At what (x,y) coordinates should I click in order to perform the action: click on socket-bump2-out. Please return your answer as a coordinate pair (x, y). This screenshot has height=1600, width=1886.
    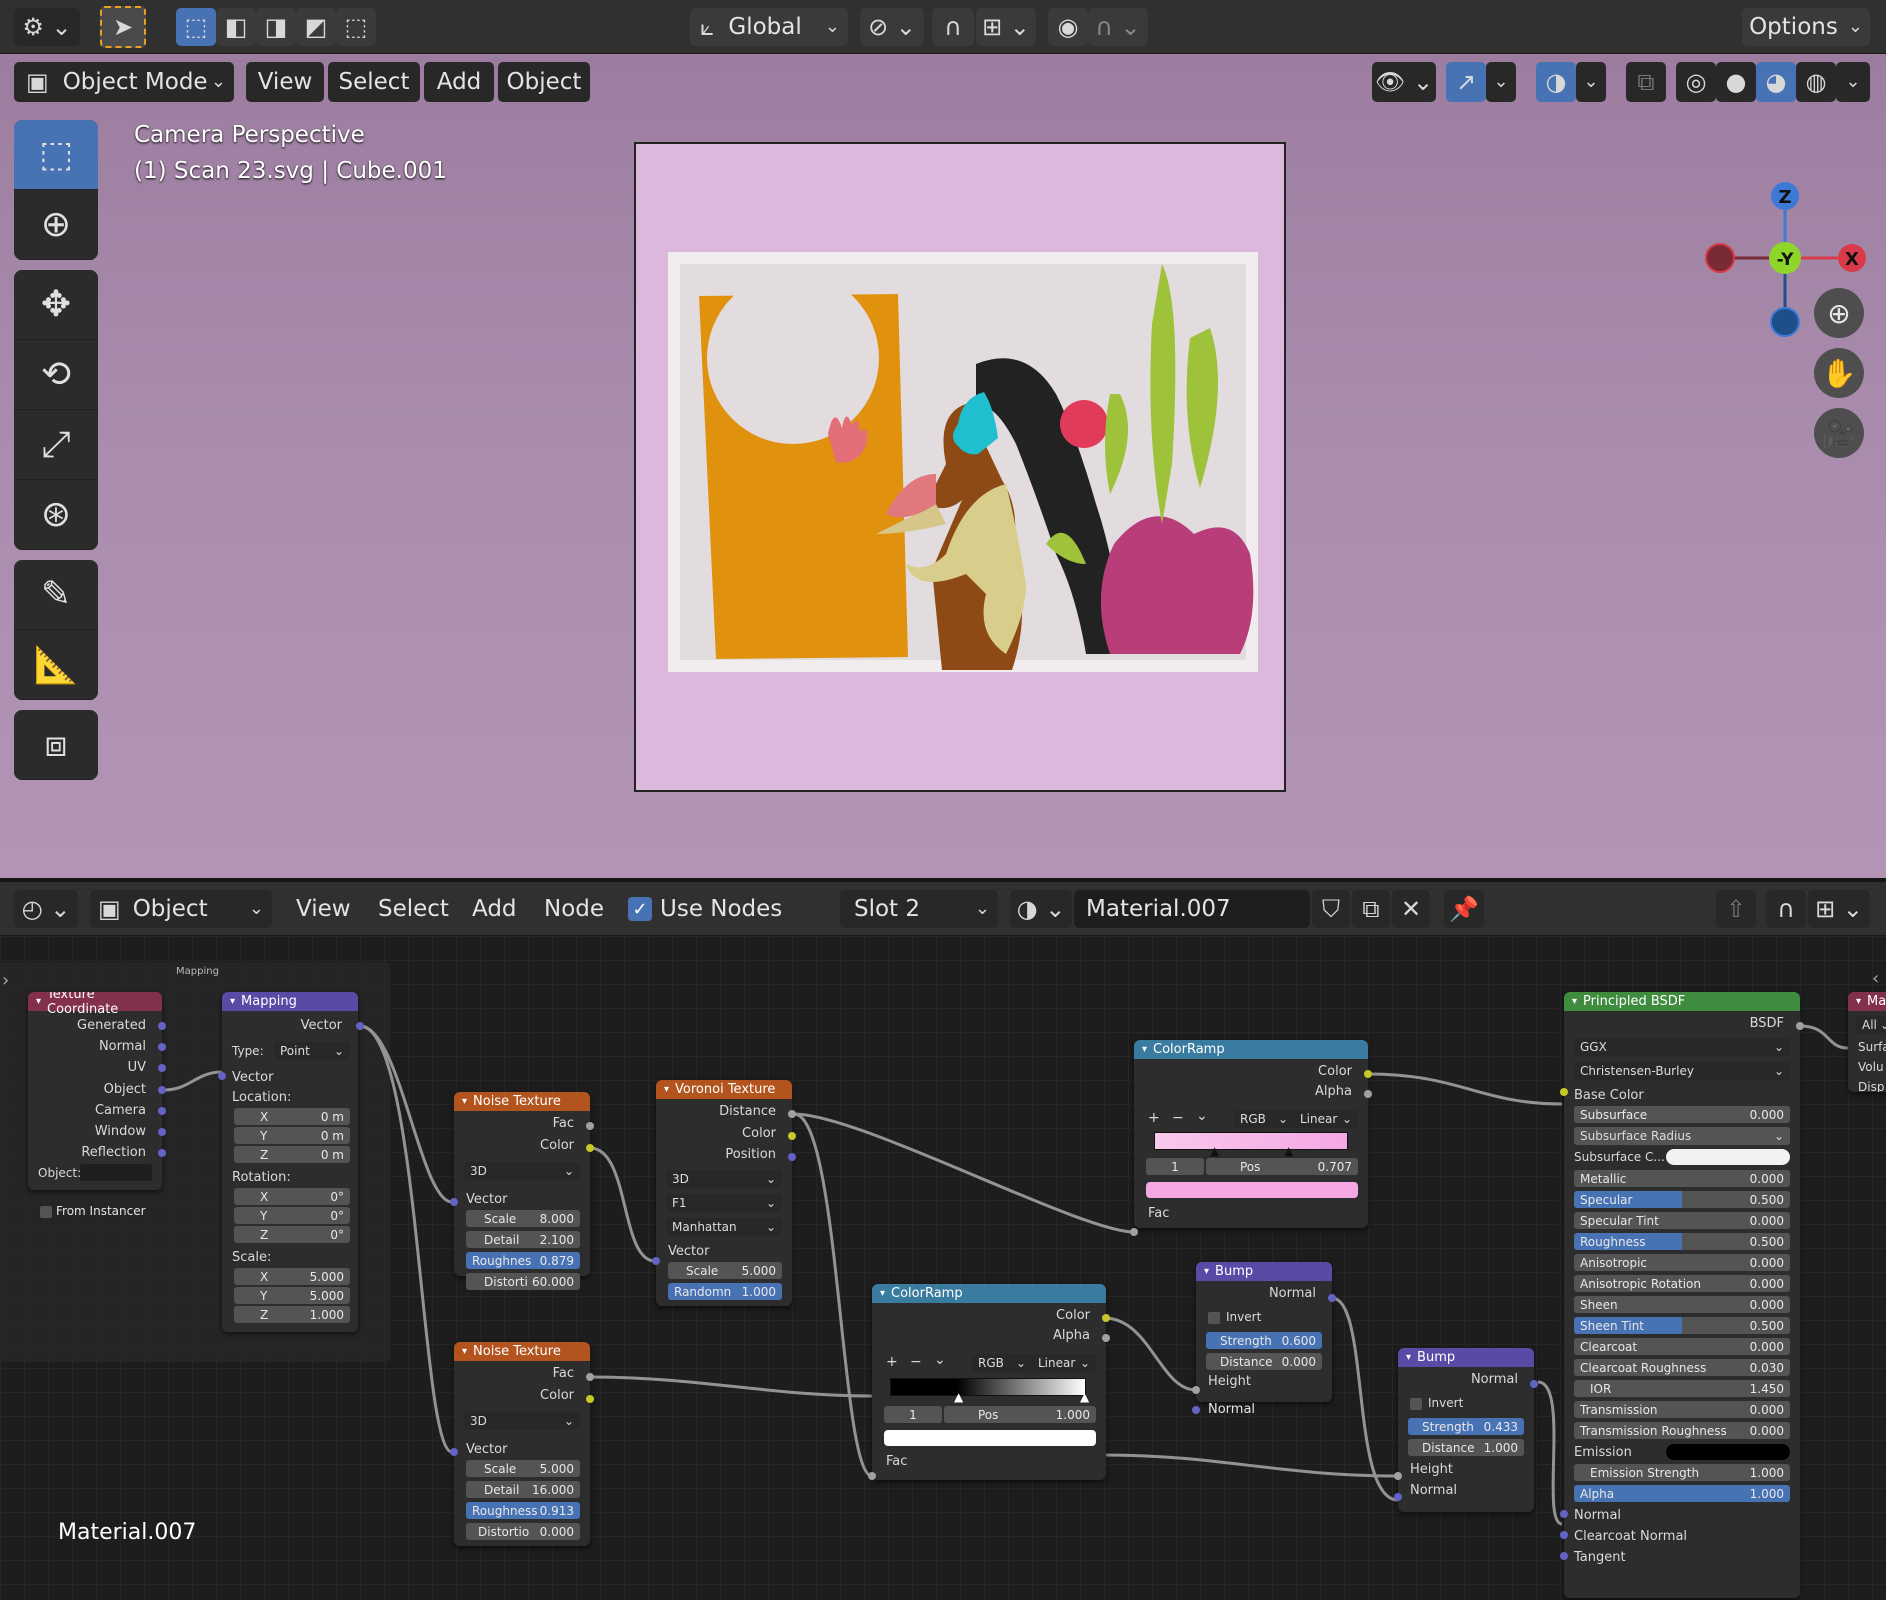
    Looking at the image, I should click on (1534, 1384).